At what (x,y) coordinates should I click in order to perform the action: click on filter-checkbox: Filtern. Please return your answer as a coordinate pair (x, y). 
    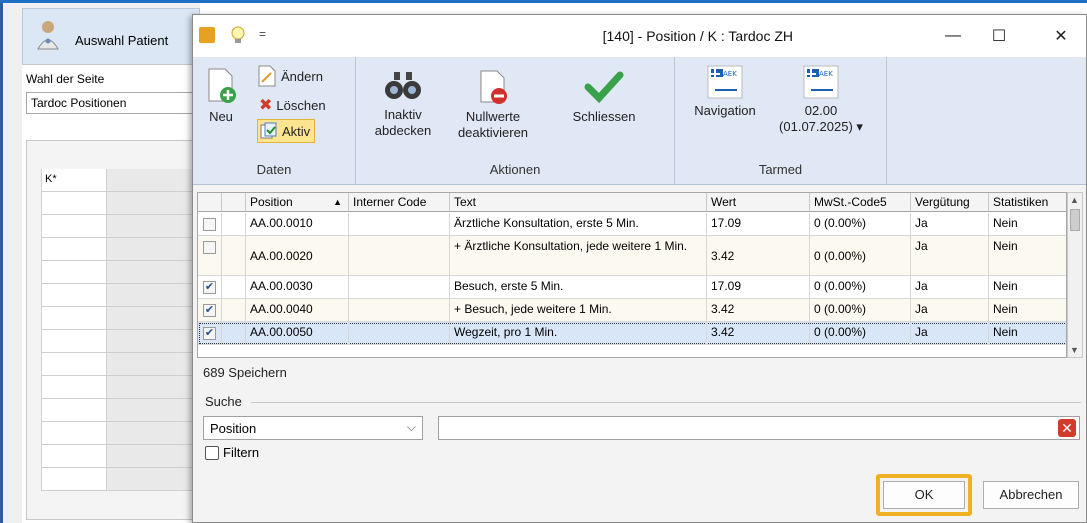
    Looking at the image, I should click on (232, 452).